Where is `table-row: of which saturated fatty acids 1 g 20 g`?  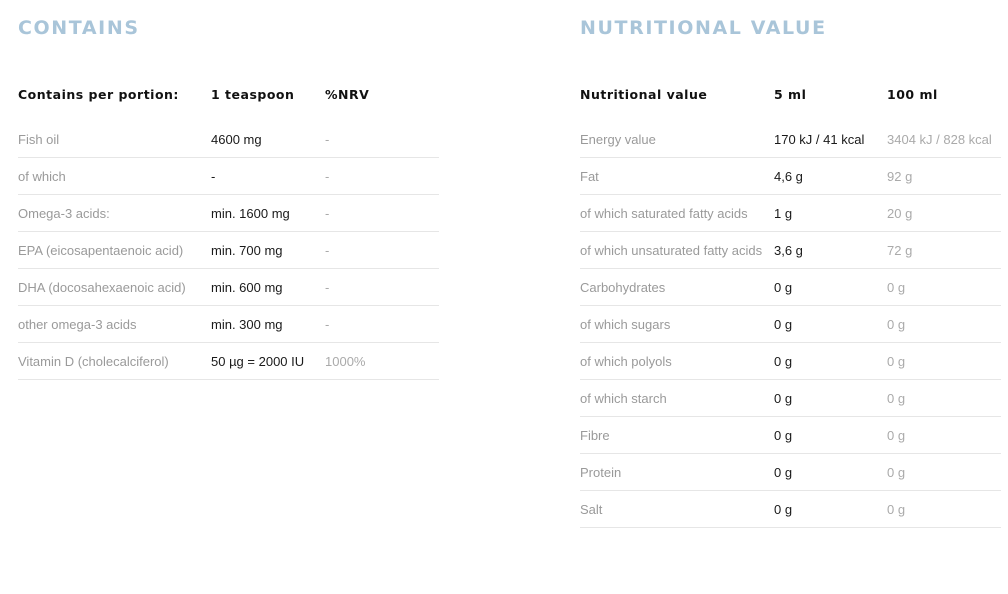 table-row: of which saturated fatty acids 1 g 20 g is located at coordinates (790, 213).